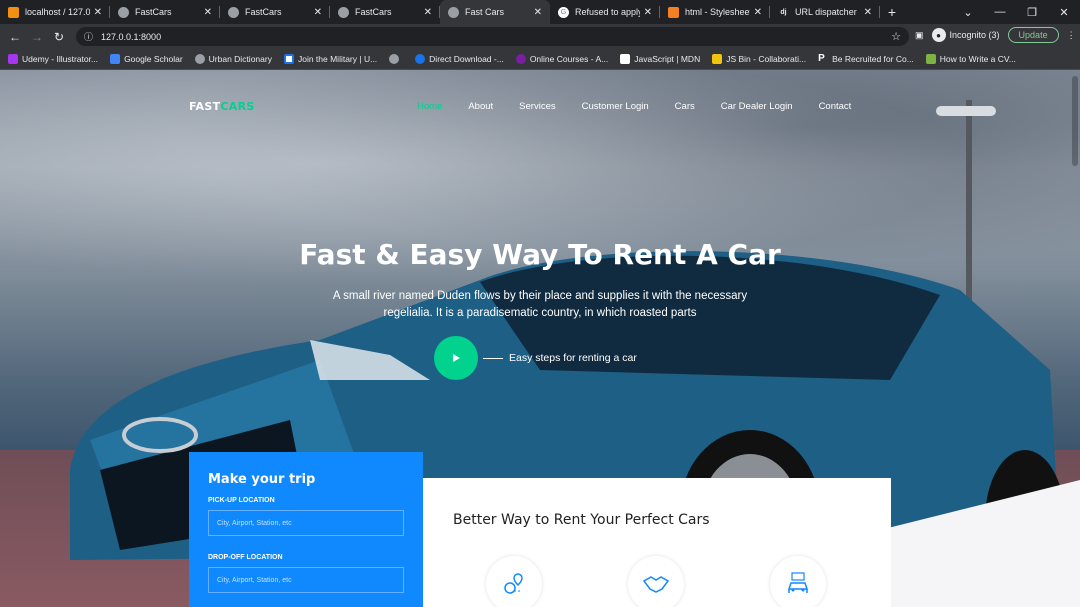 The width and height of the screenshot is (1080, 607). What do you see at coordinates (485, 12) in the screenshot?
I see `tab-title: Fast Cars` at bounding box center [485, 12].